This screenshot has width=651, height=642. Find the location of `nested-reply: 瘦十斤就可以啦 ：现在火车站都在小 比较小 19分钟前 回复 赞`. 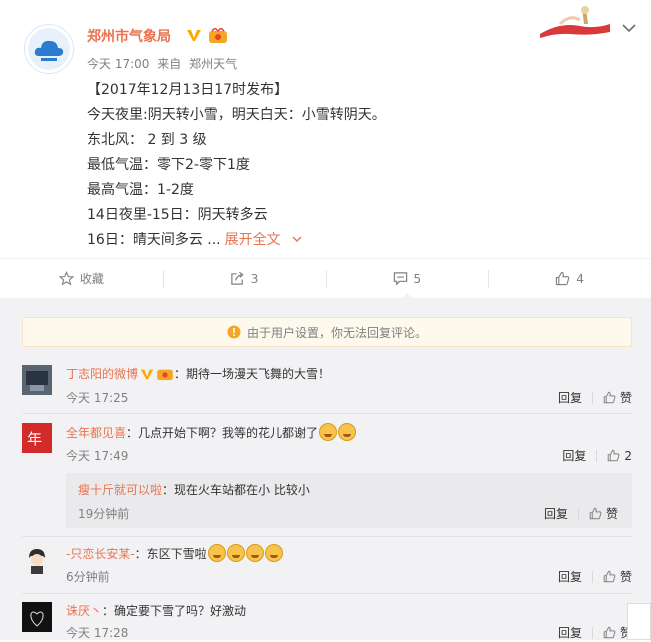

nested-reply: 瘦十斤就可以啦 ：现在火车站都在小 比较小 19分钟前 回复 赞 is located at coordinates (349, 500).